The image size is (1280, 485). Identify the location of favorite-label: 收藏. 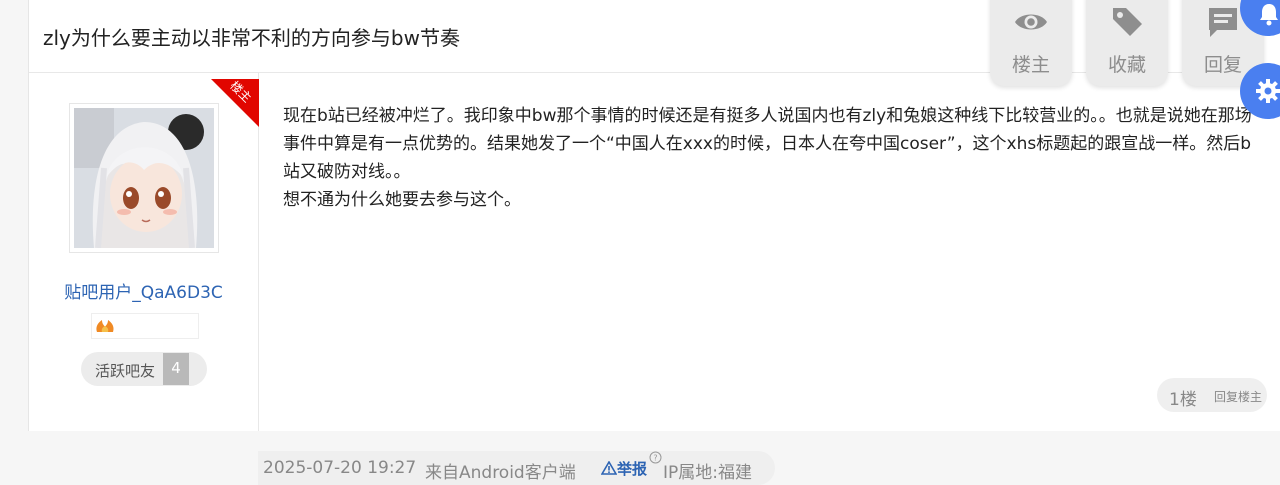
(1126, 65).